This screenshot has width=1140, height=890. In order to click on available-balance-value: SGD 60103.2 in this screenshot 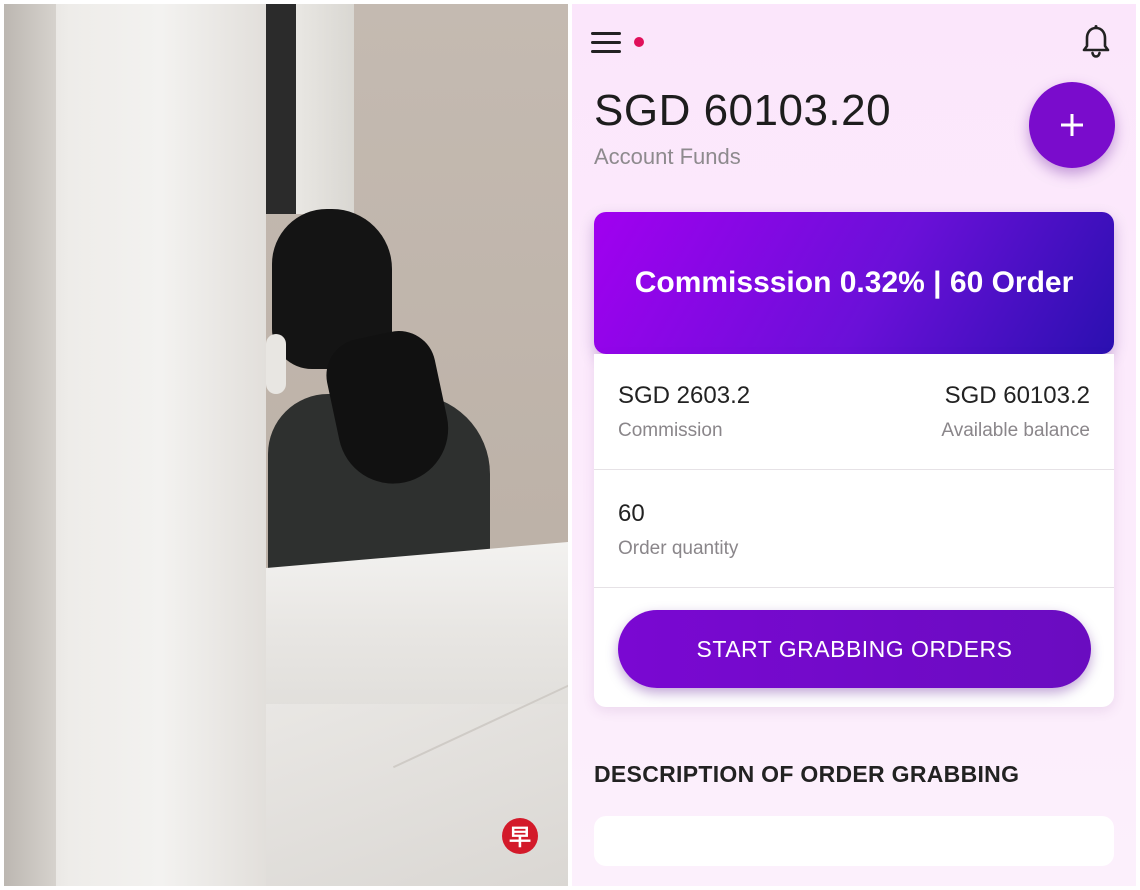, I will do `click(1017, 395)`.